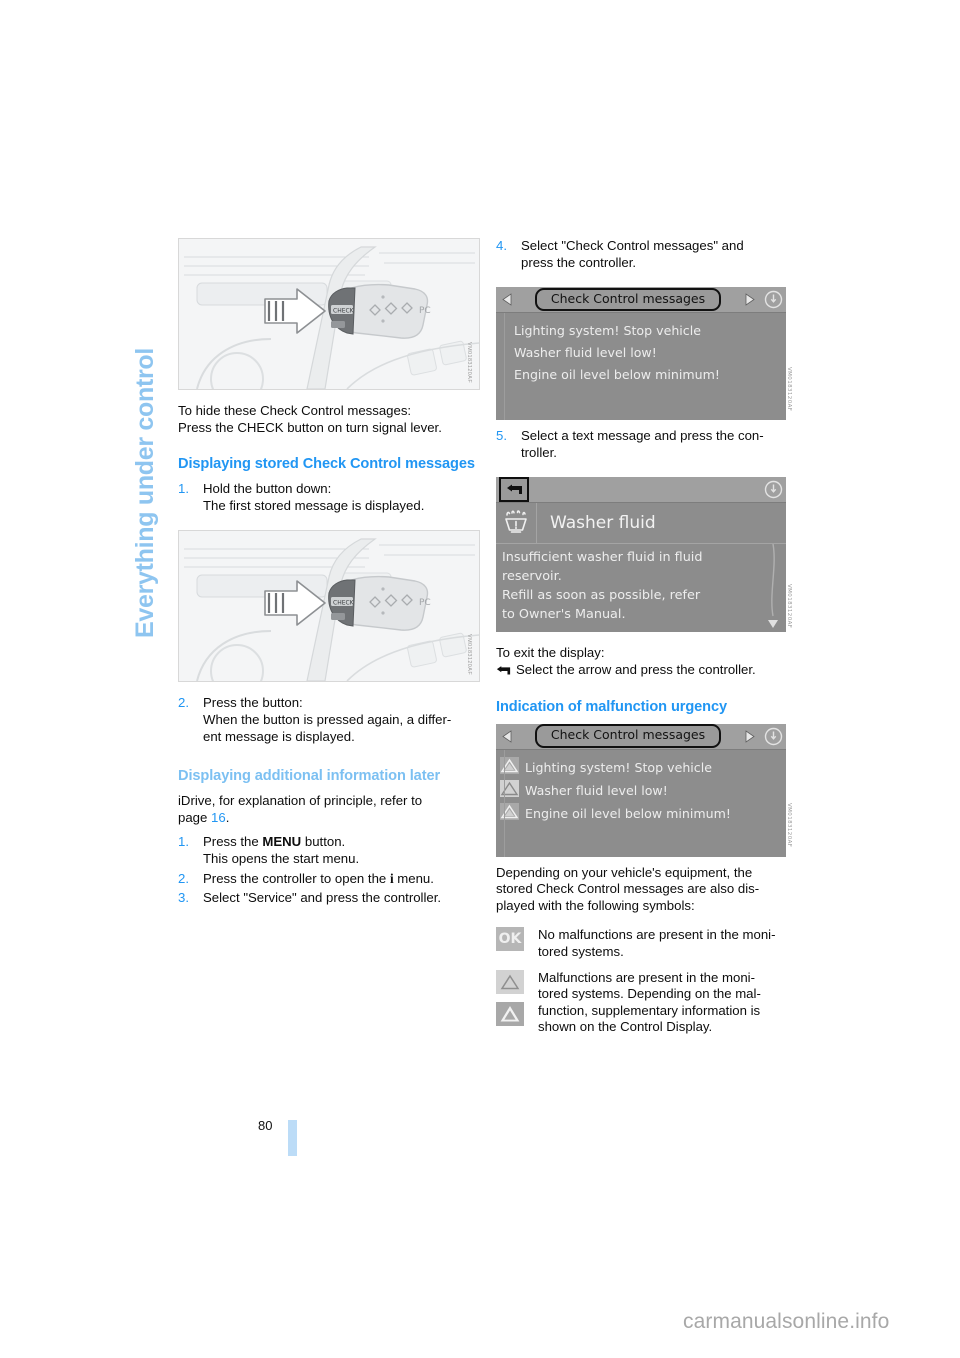  What do you see at coordinates (296, 878) in the screenshot?
I see `step-line-prefix: Press the controller to open the` at bounding box center [296, 878].